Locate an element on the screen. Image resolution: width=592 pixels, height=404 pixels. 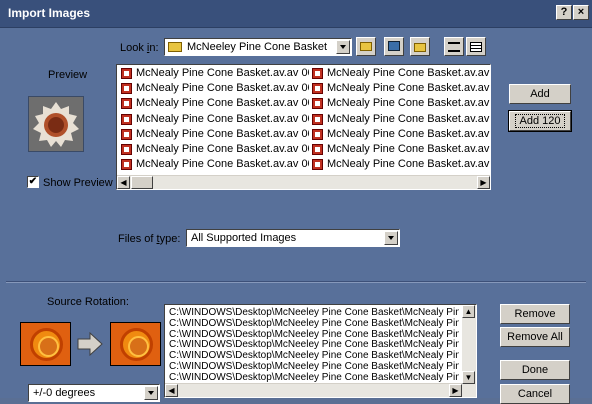
file-list-item: McNealy Pine Cone Basket.av.av 012 is located at coordinates (400, 134).